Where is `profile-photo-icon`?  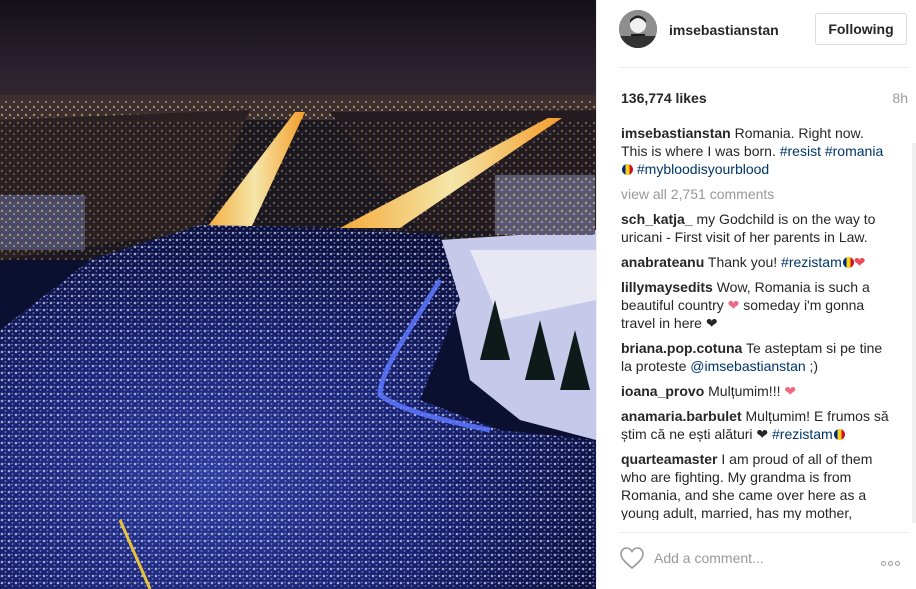
profile-photo-icon is located at coordinates (638, 29).